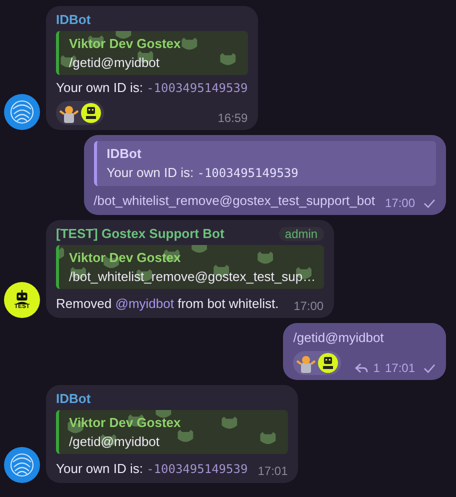 The image size is (456, 497). Describe the element at coordinates (233, 118) in the screenshot. I see `message-time: 16:59` at that location.